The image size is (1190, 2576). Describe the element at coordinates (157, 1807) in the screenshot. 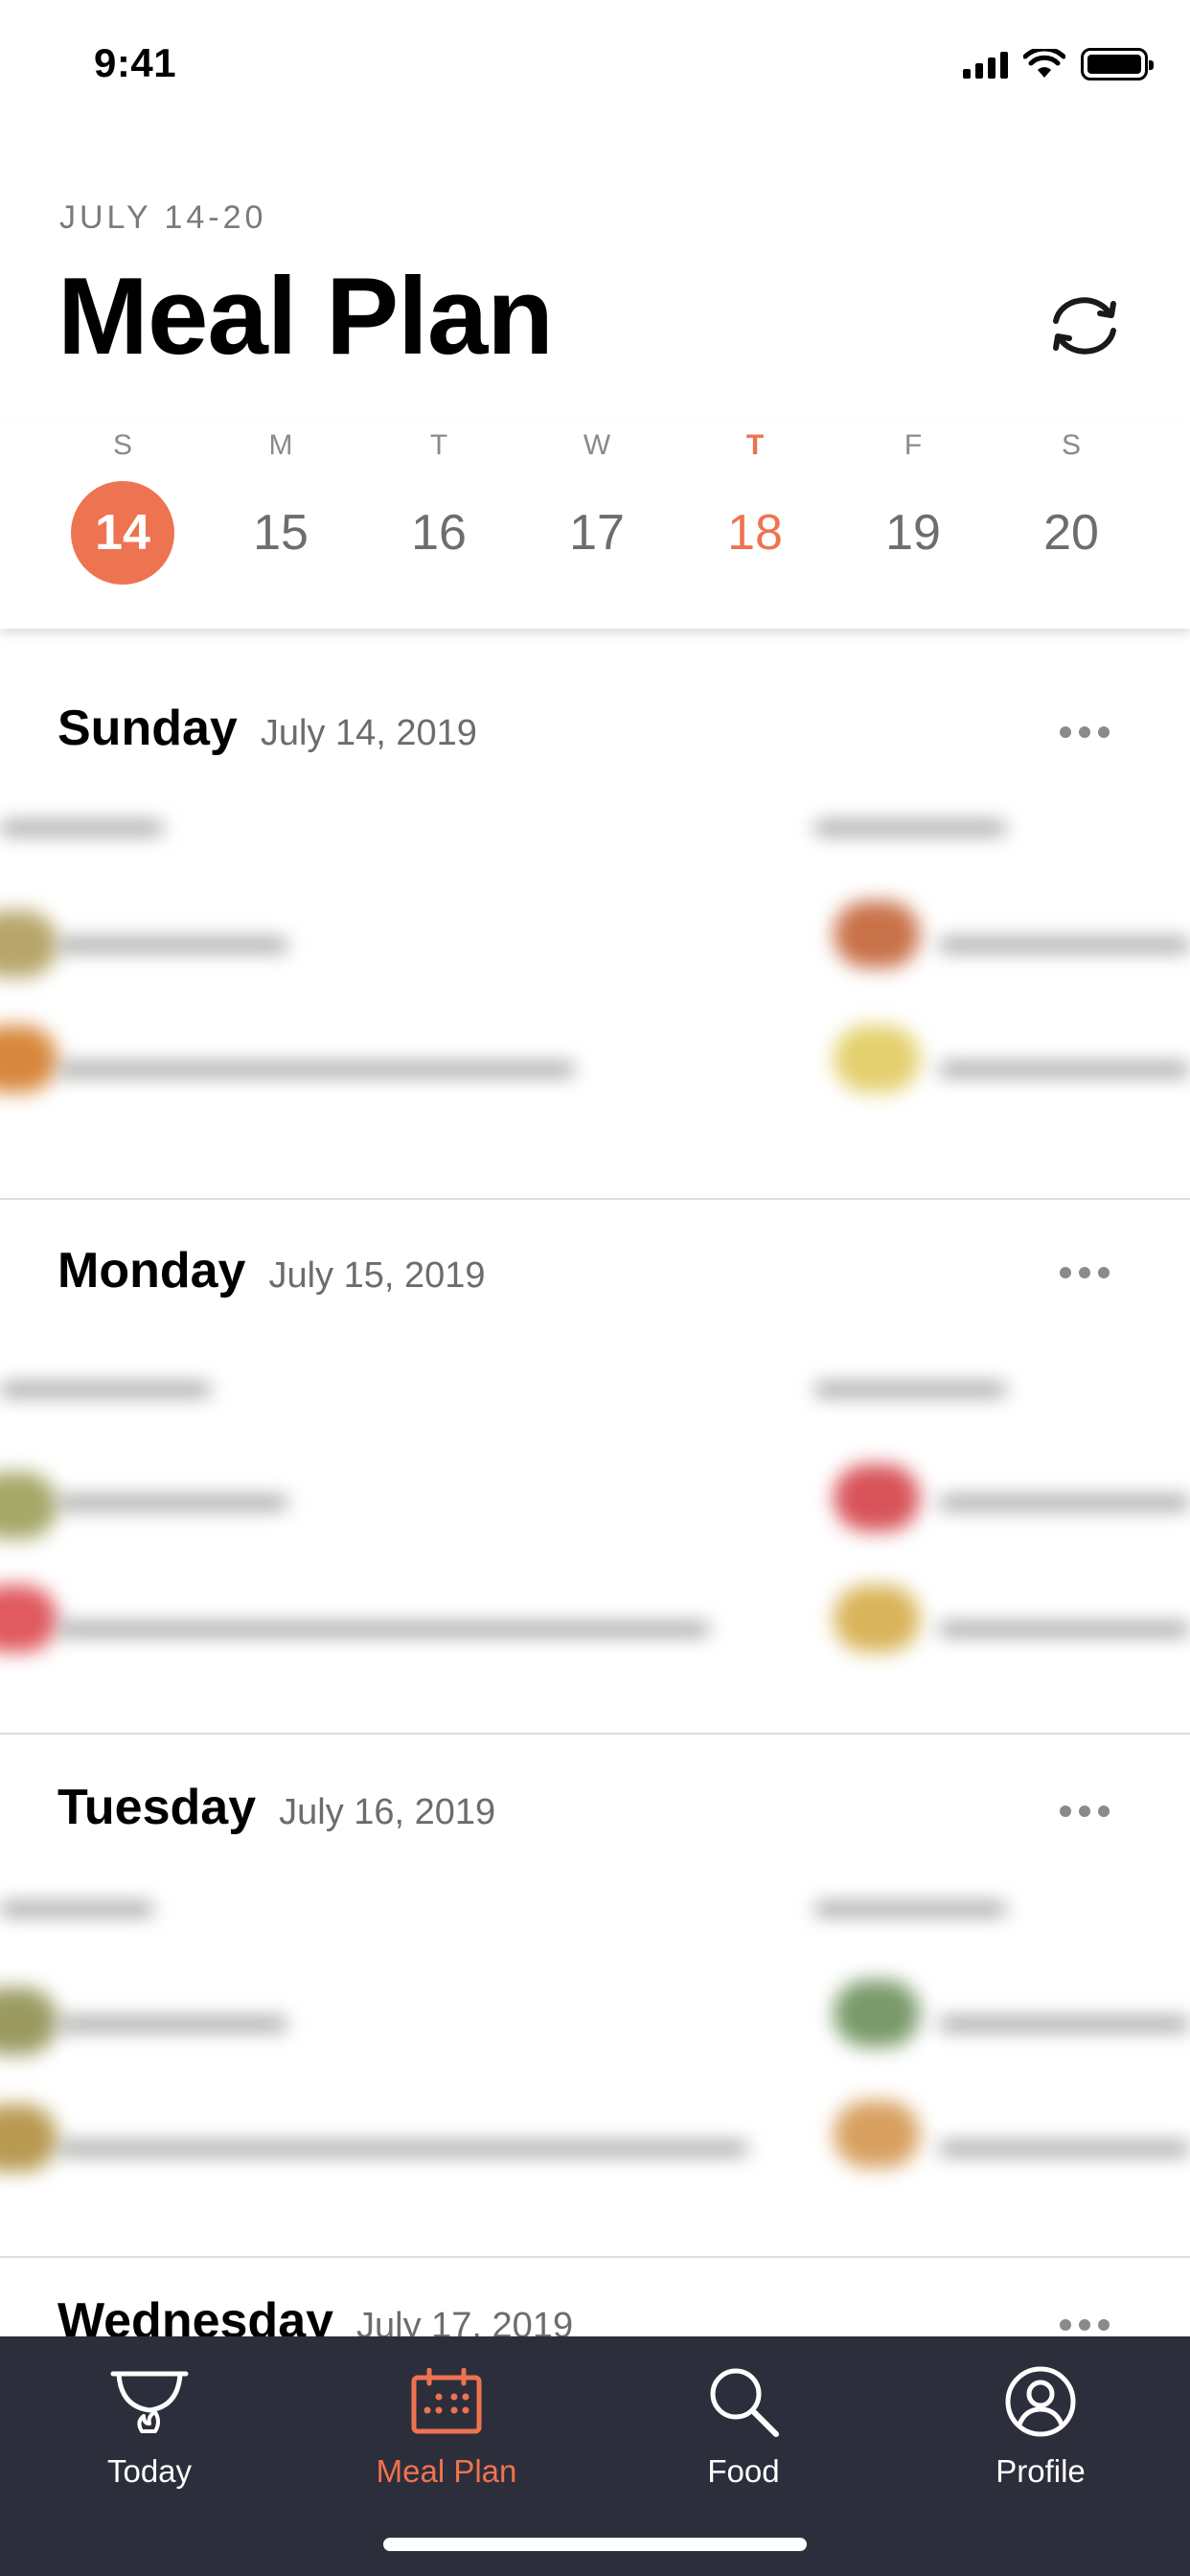

I see `day-name: Tuesday` at that location.